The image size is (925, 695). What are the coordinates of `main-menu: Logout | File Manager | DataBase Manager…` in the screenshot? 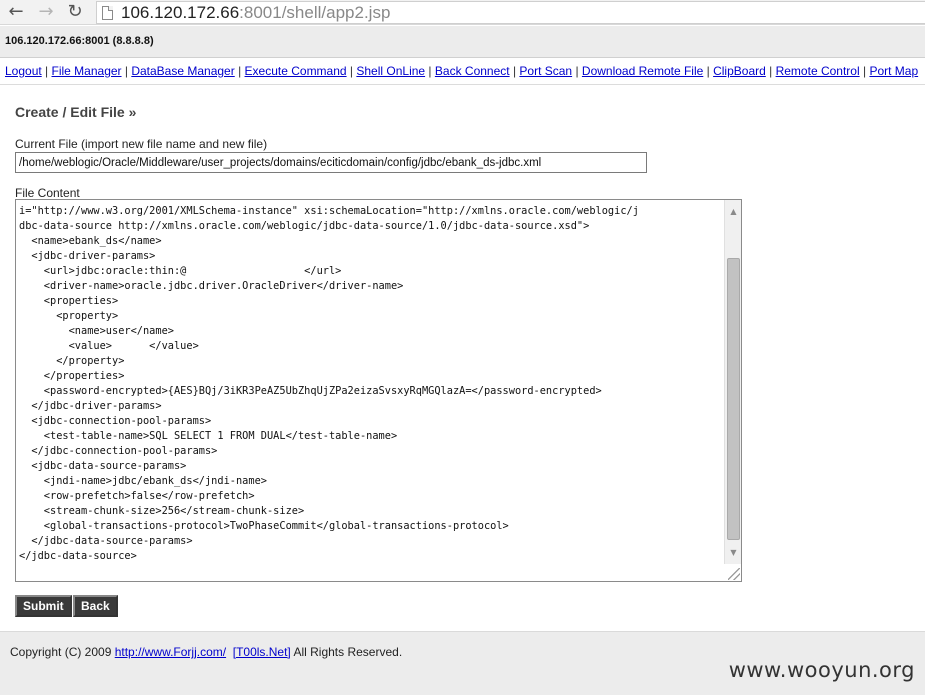 It's located at (465, 71).